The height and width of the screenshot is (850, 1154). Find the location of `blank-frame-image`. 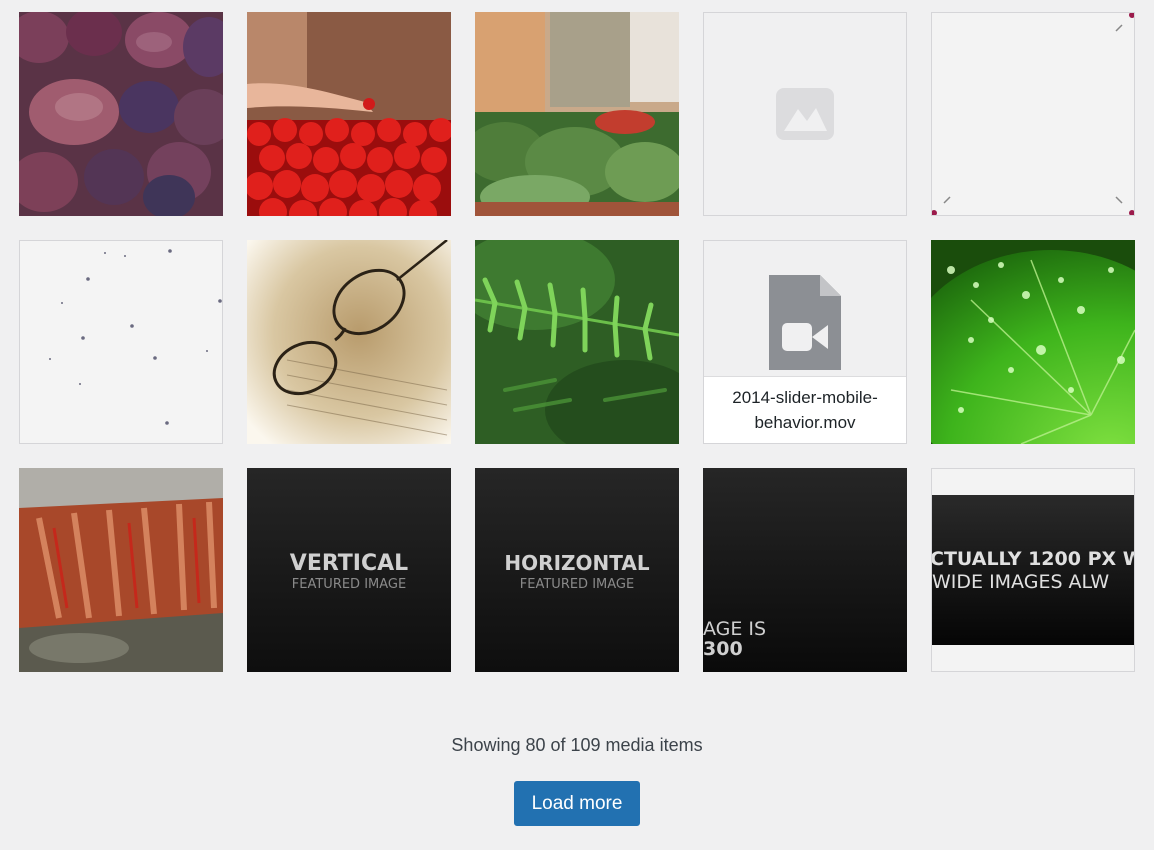

blank-frame-image is located at coordinates (1033, 114).